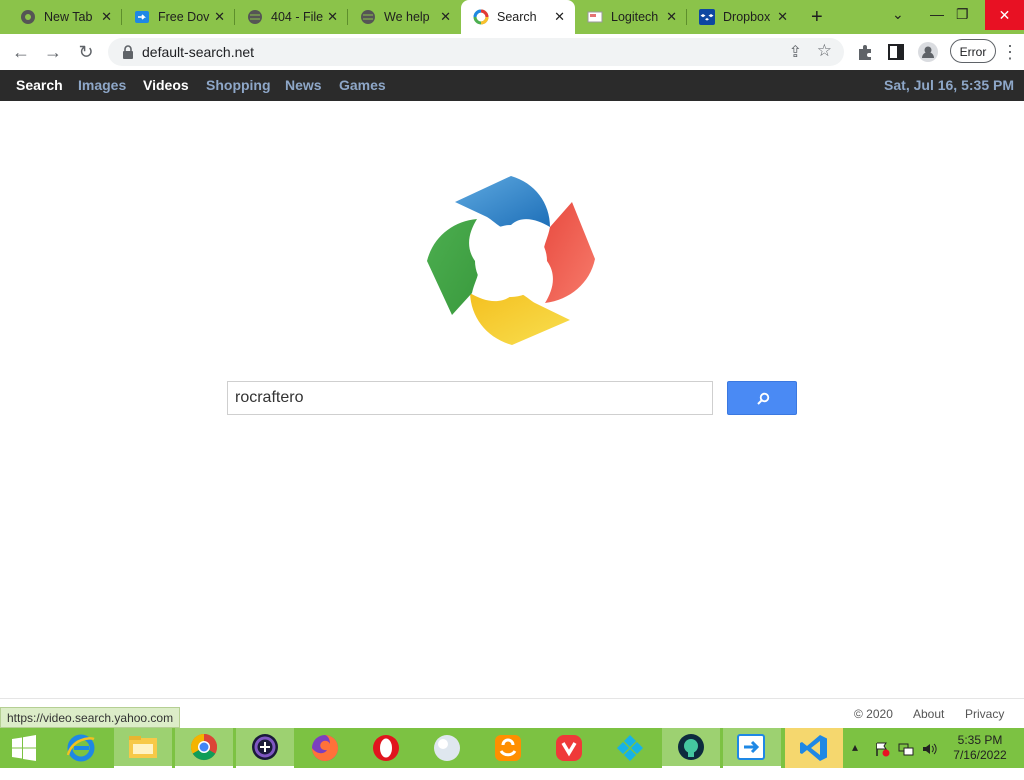 The height and width of the screenshot is (780, 1024). I want to click on site-logo, so click(511, 260).